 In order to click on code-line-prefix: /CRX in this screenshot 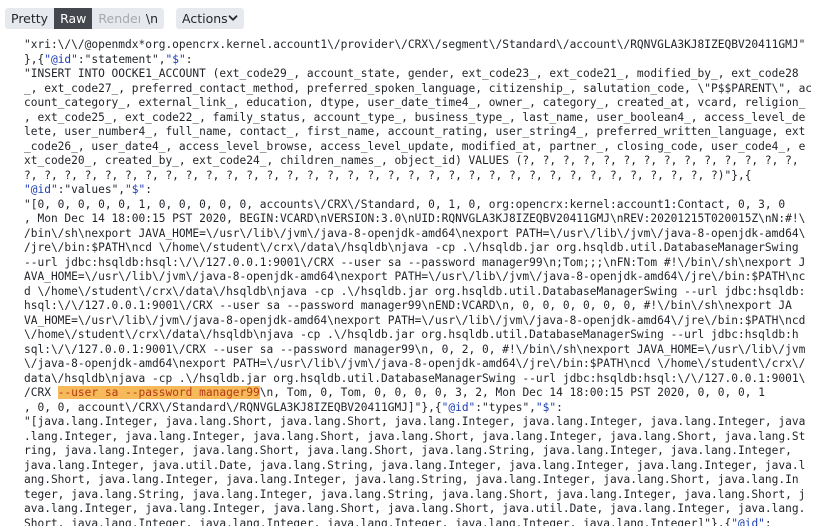, I will do `click(41, 392)`.